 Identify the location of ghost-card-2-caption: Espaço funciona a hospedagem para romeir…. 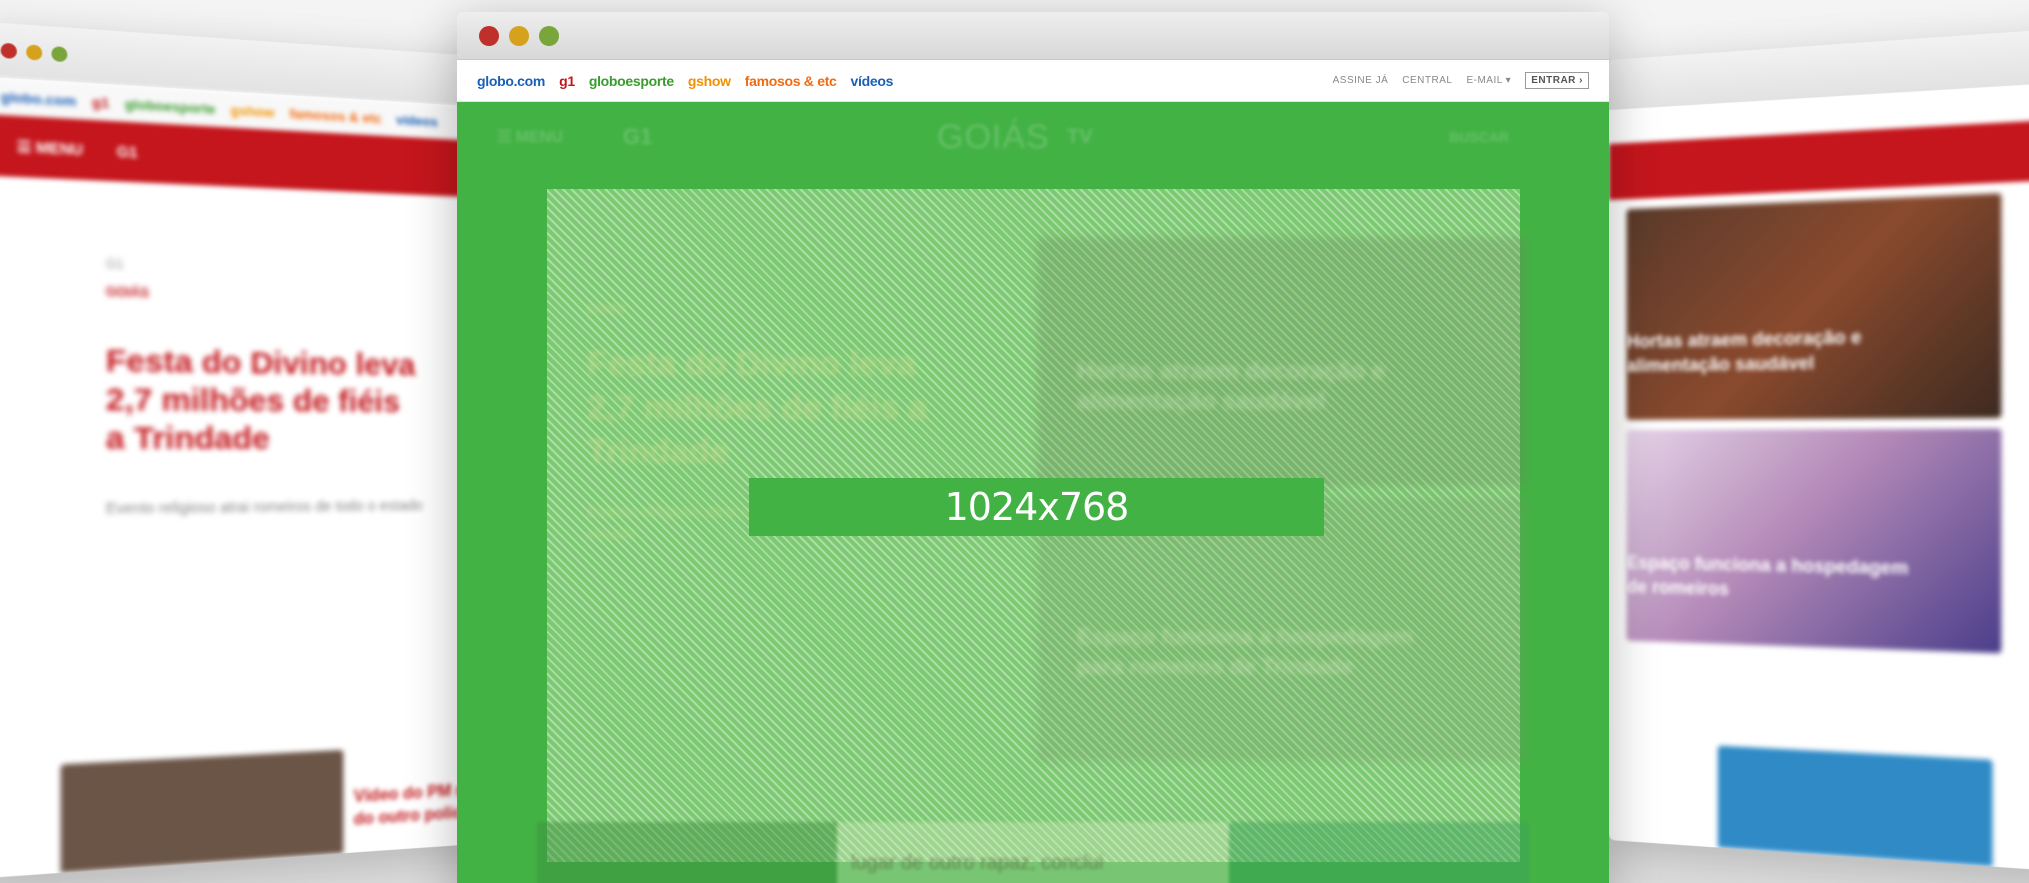
(1245, 651).